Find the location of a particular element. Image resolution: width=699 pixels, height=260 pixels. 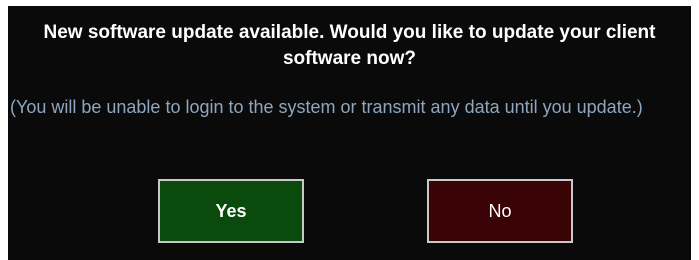

no-button: No is located at coordinates (500, 211).